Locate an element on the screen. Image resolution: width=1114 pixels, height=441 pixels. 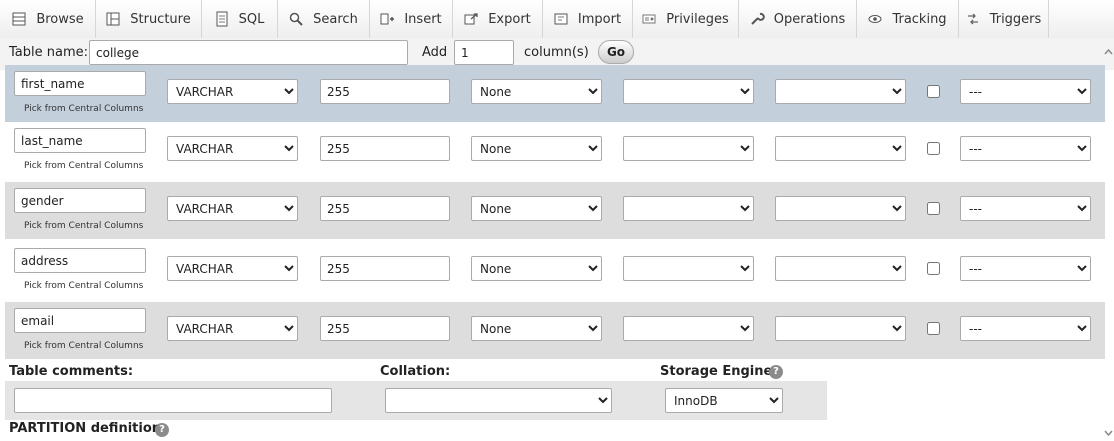
tab-insert: Insert is located at coordinates (411, 19).